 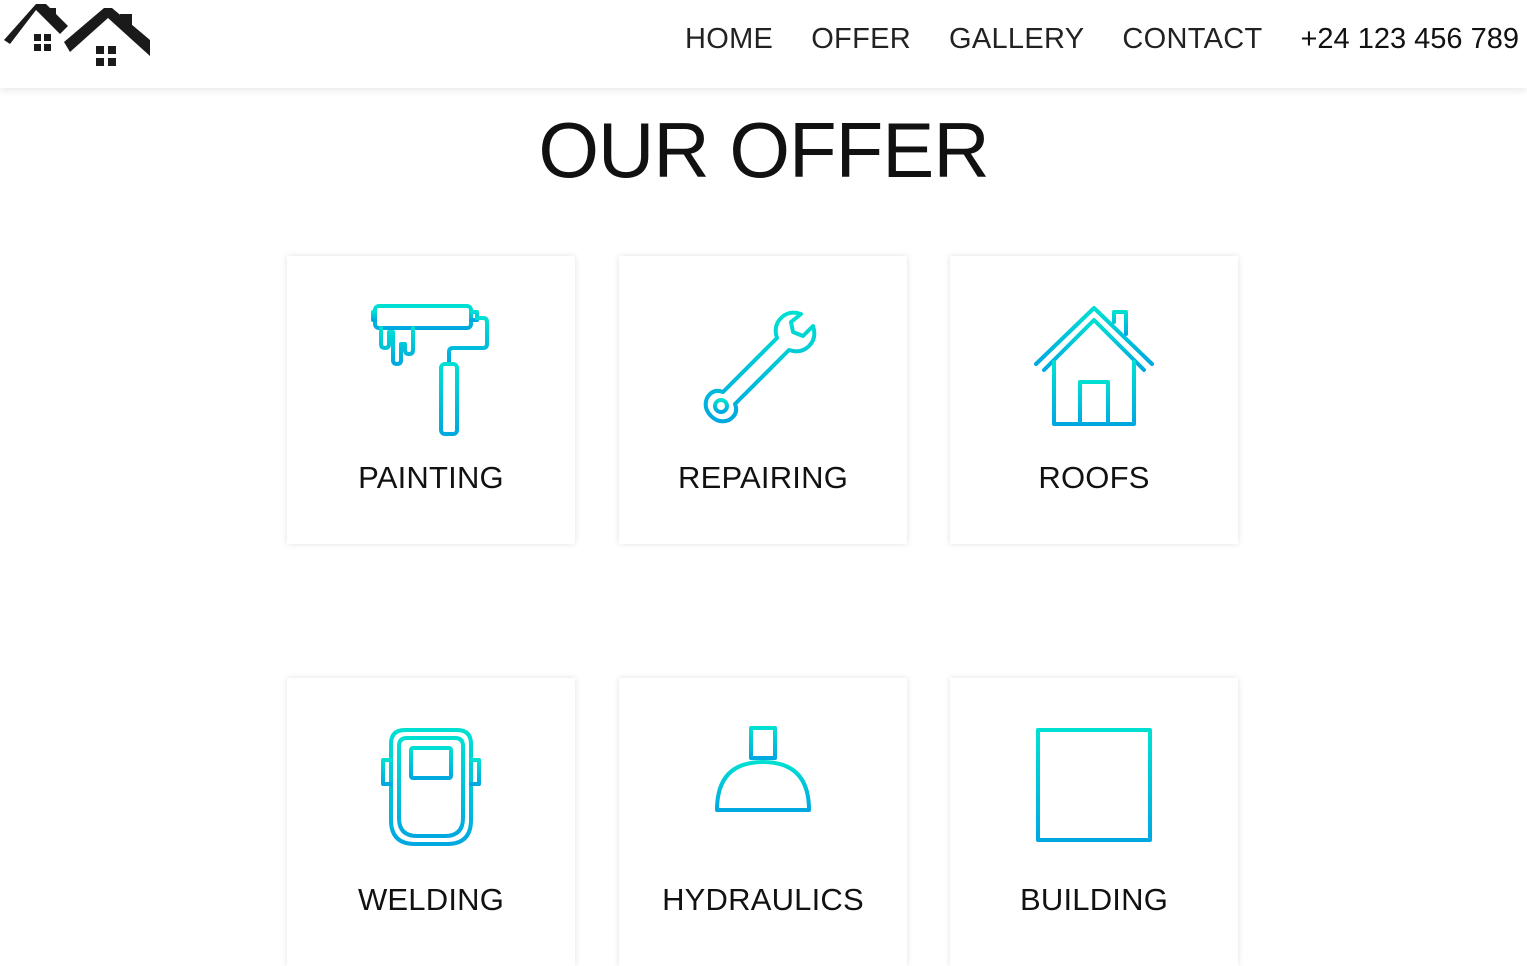 I want to click on nav-home-link: HOME, so click(x=729, y=39).